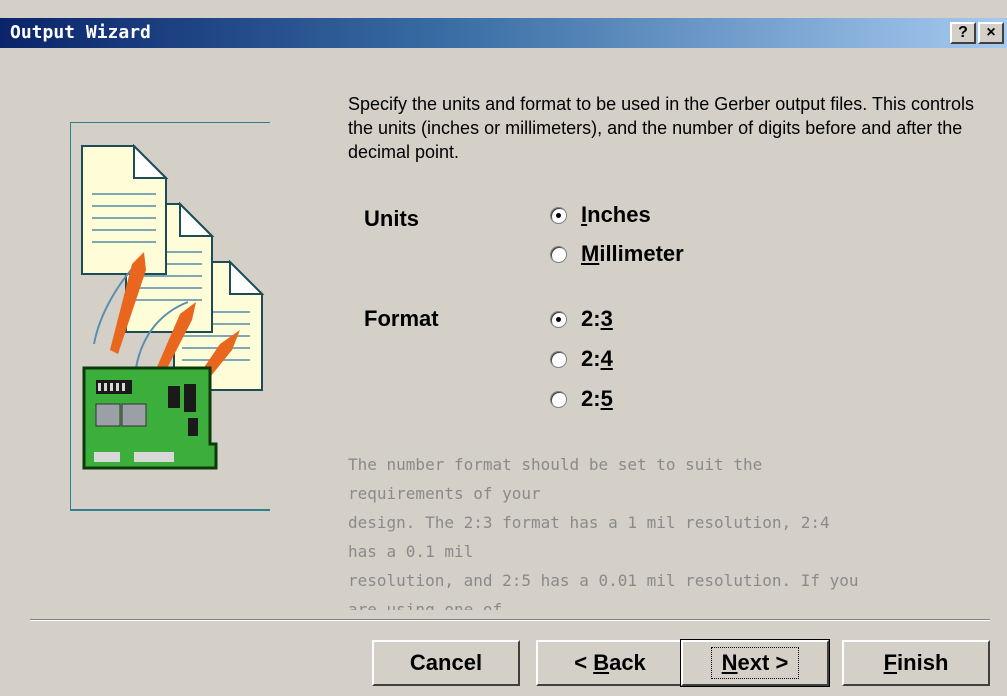 Image resolution: width=1007 pixels, height=696 pixels. Describe the element at coordinates (963, 33) in the screenshot. I see `help-button: ?` at that location.